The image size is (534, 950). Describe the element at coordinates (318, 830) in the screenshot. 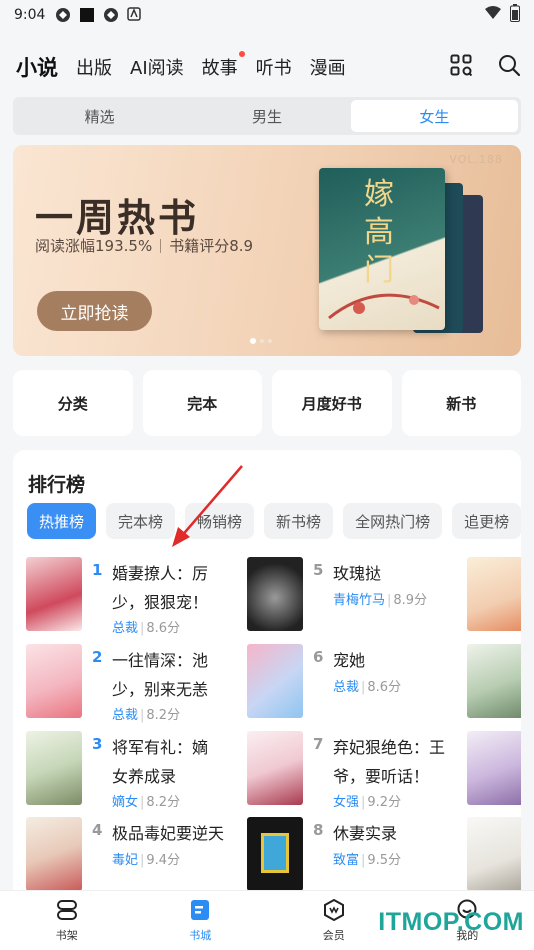

I see `book-rank: 8` at that location.